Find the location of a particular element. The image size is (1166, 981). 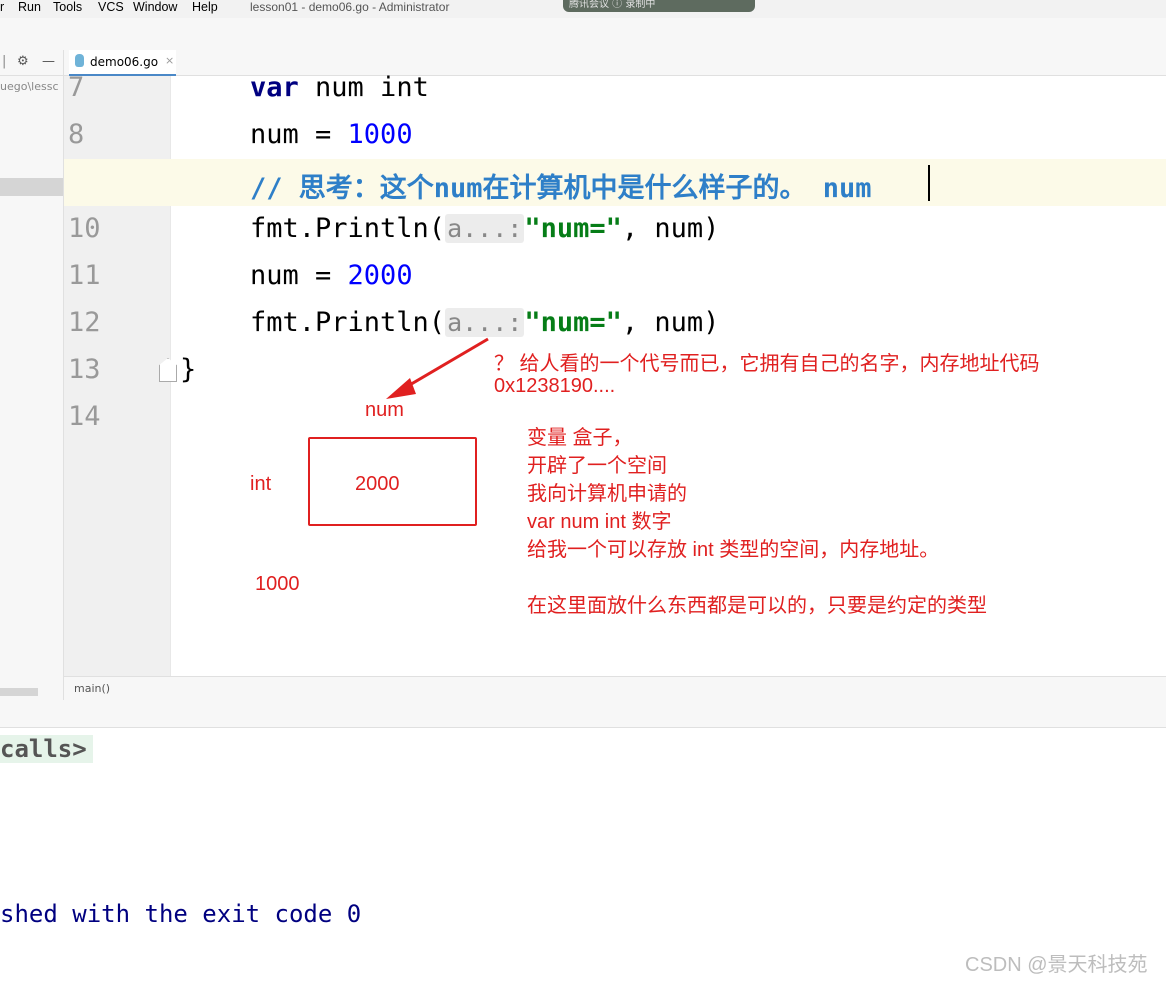

annotation-note: 给我一个可以存放 int 类型的空间，内存地址。 is located at coordinates (733, 550).